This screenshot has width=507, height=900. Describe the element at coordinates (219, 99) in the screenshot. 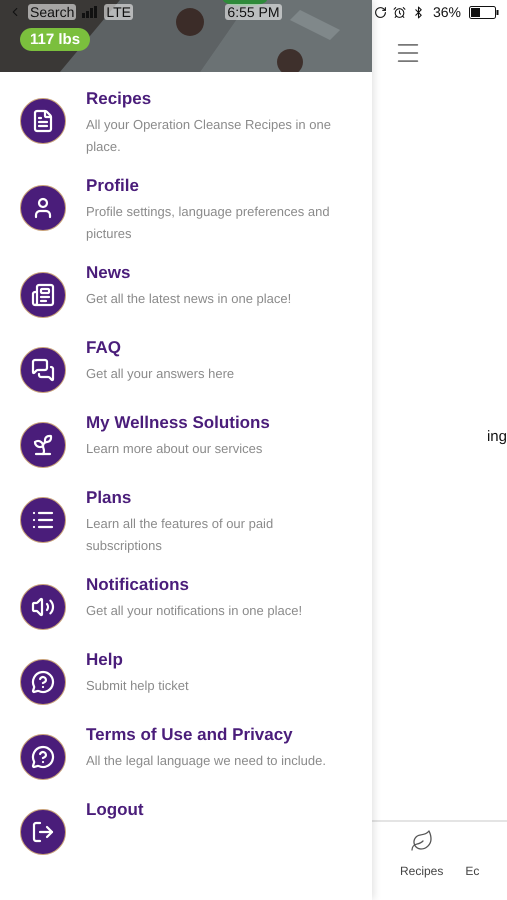

I see `menu-title: Recipes` at that location.